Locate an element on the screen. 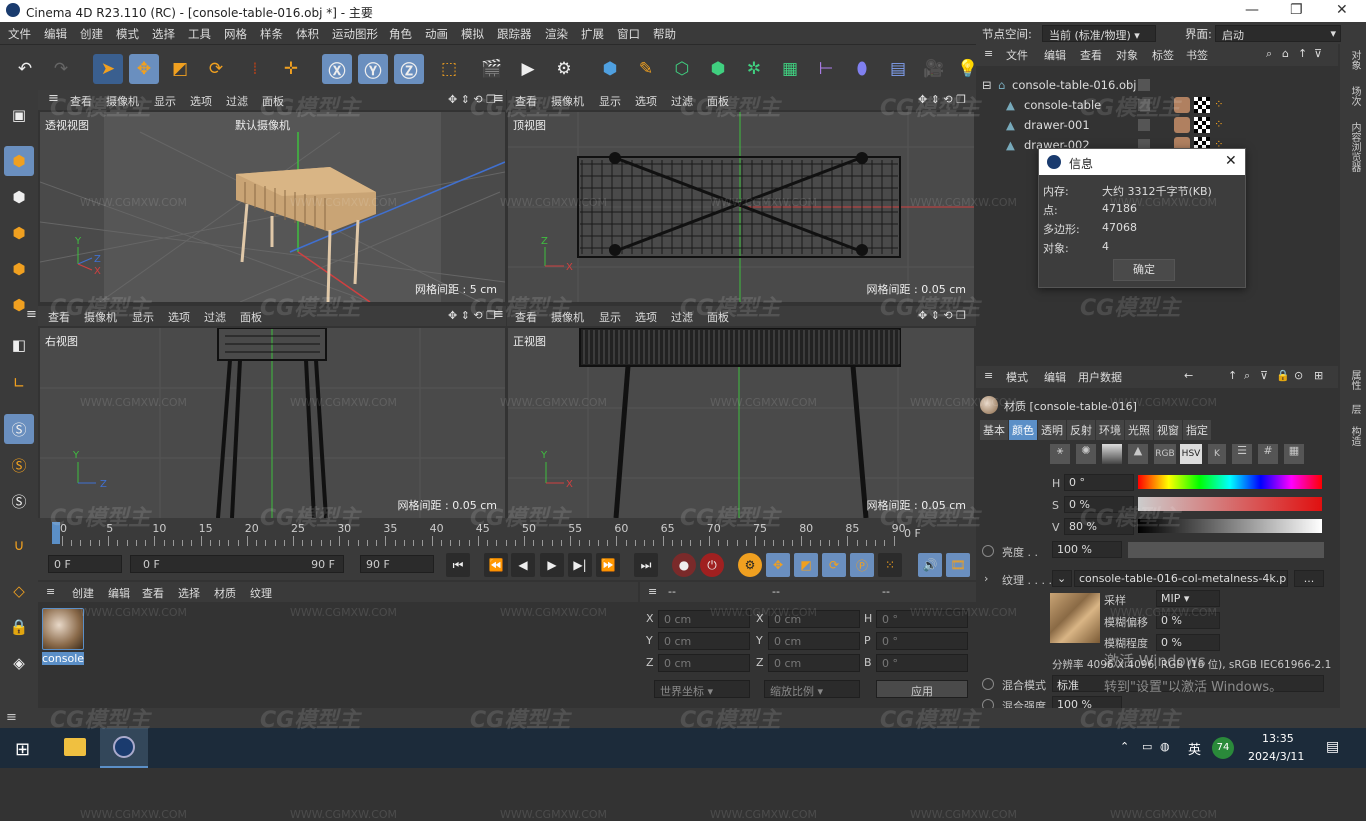  sampling-select: MIP ▾ is located at coordinates (1188, 598).